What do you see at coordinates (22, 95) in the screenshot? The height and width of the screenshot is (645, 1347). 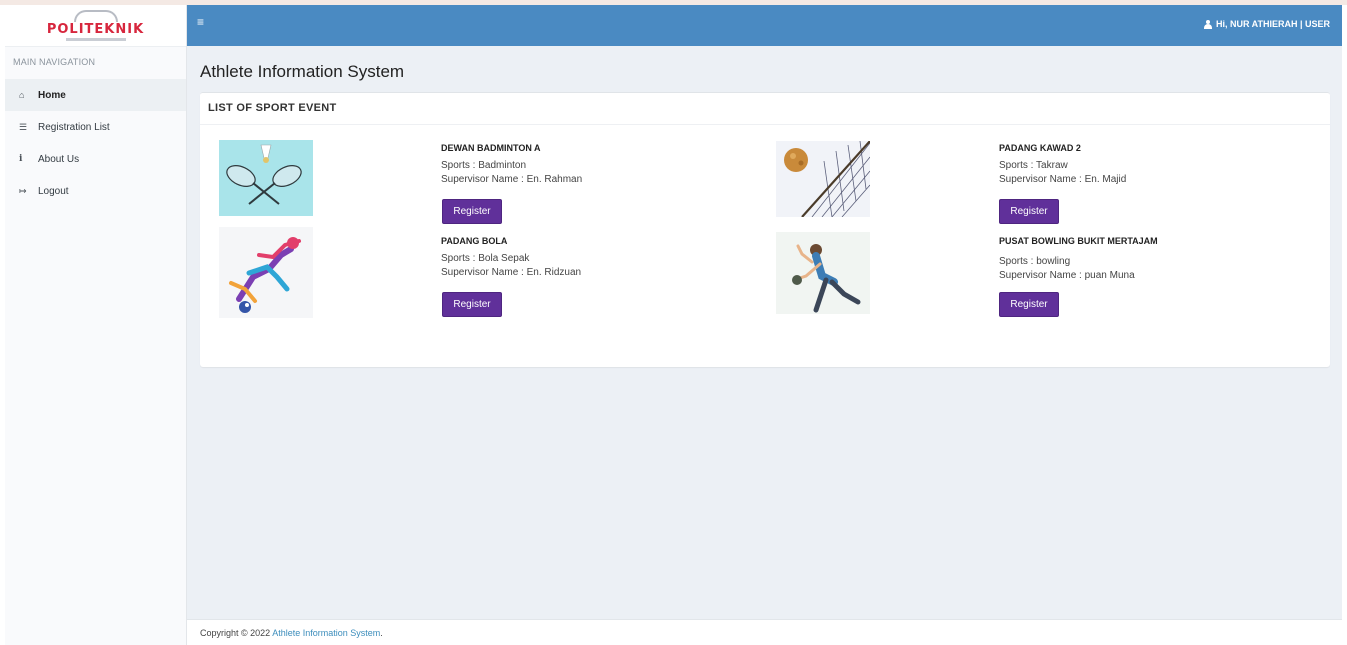 I see `home-icon: ⌂` at bounding box center [22, 95].